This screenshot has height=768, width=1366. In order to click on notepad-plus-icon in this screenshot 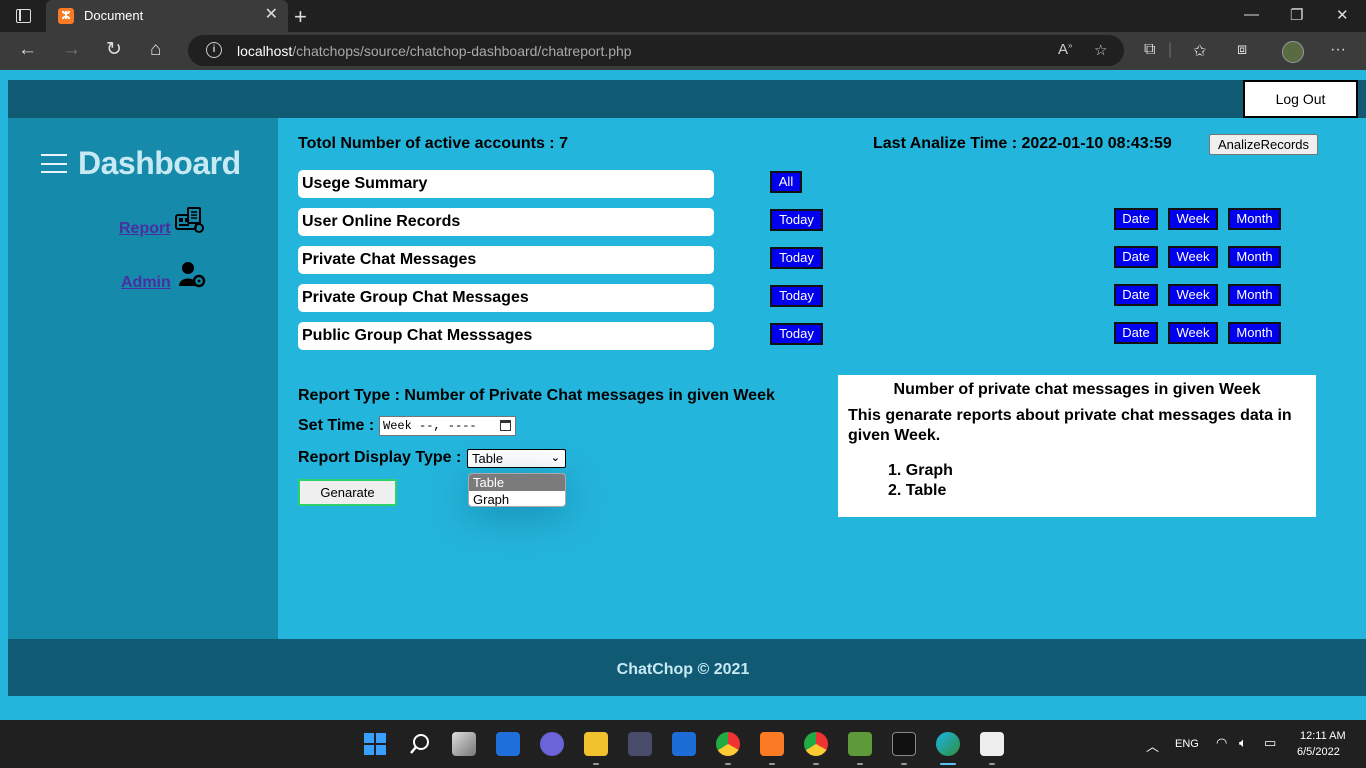, I will do `click(860, 744)`.